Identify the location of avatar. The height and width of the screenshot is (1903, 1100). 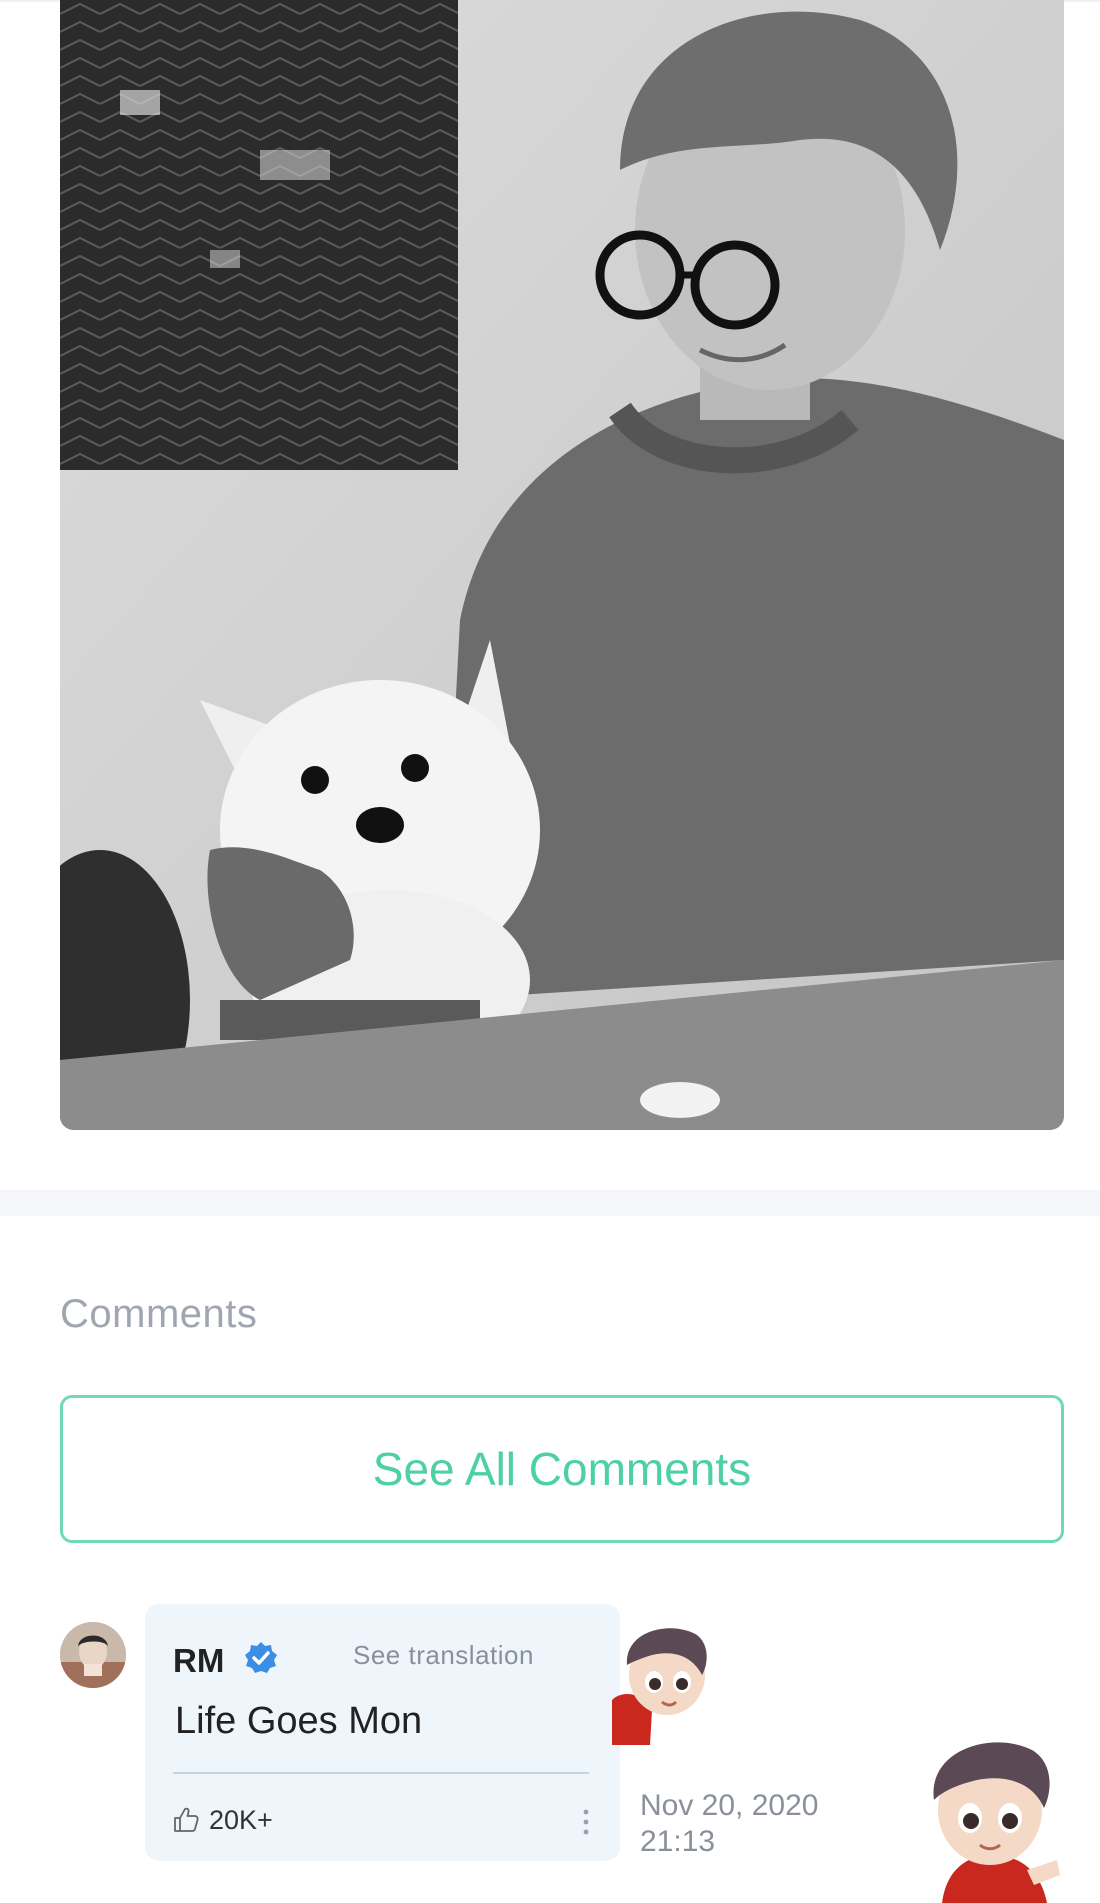
(93, 1655).